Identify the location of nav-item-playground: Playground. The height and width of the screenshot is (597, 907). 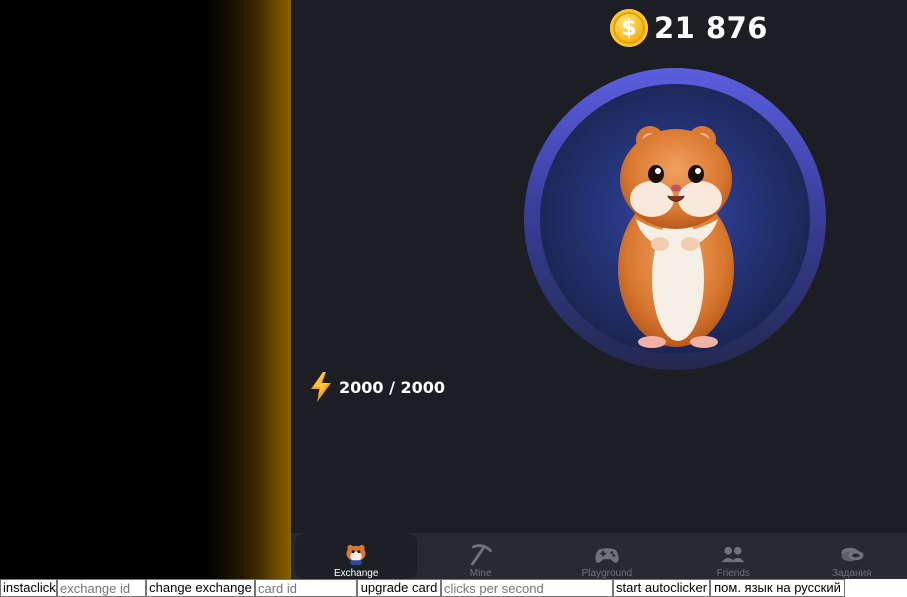
(607, 556).